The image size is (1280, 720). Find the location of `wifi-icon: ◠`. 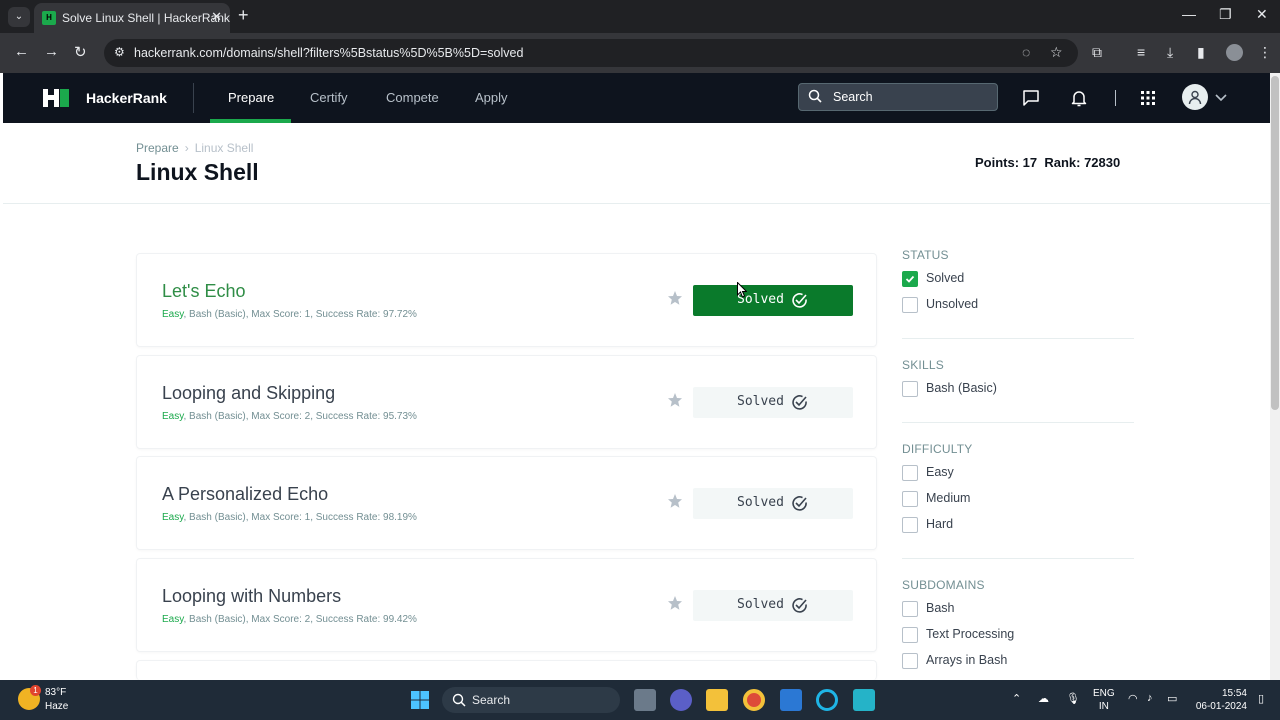

wifi-icon: ◠ is located at coordinates (1133, 698).